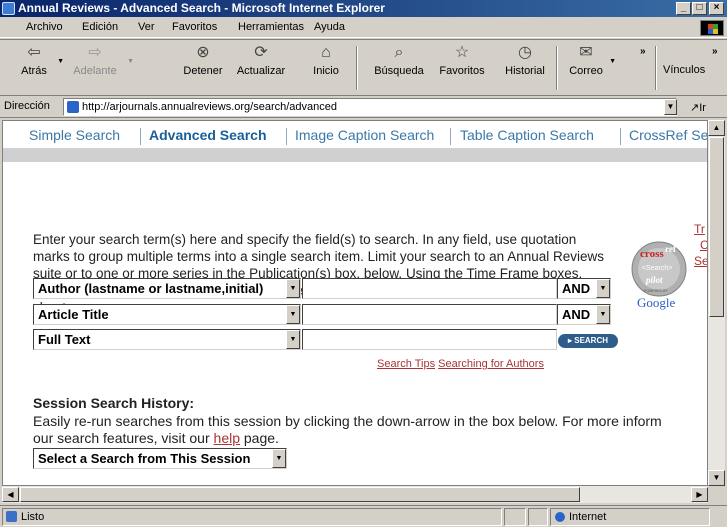  Describe the element at coordinates (167, 339) in the screenshot. I see `field-select-3: Full Text ▼` at that location.